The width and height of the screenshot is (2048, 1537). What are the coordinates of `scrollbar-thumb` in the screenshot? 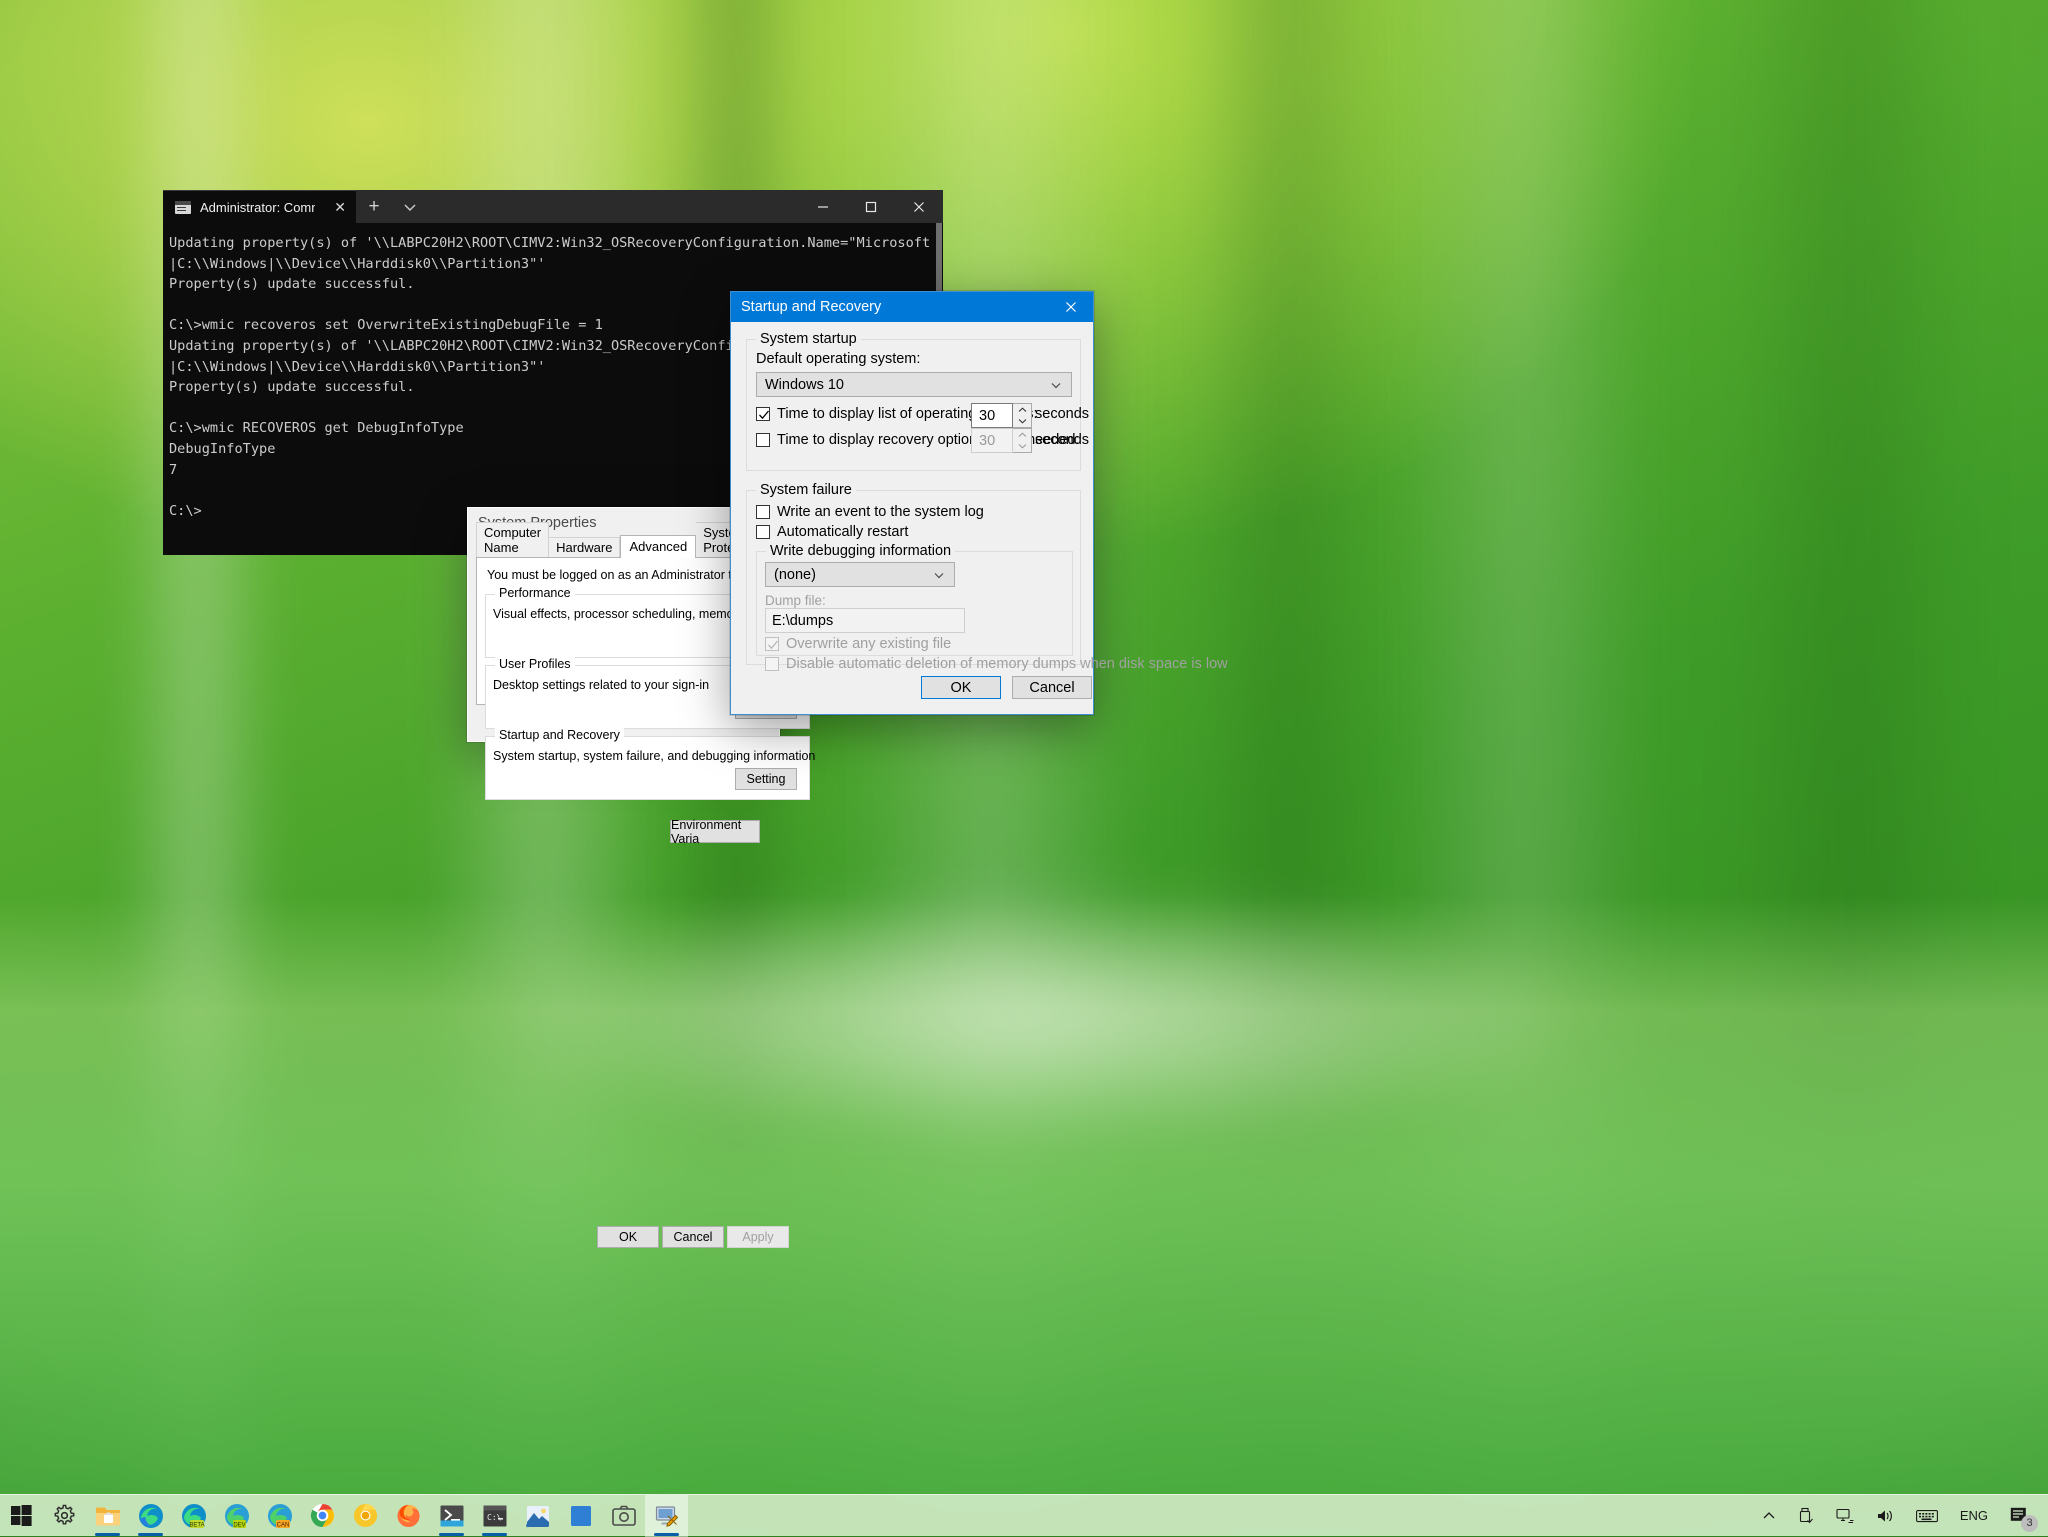 It's located at (939, 262).